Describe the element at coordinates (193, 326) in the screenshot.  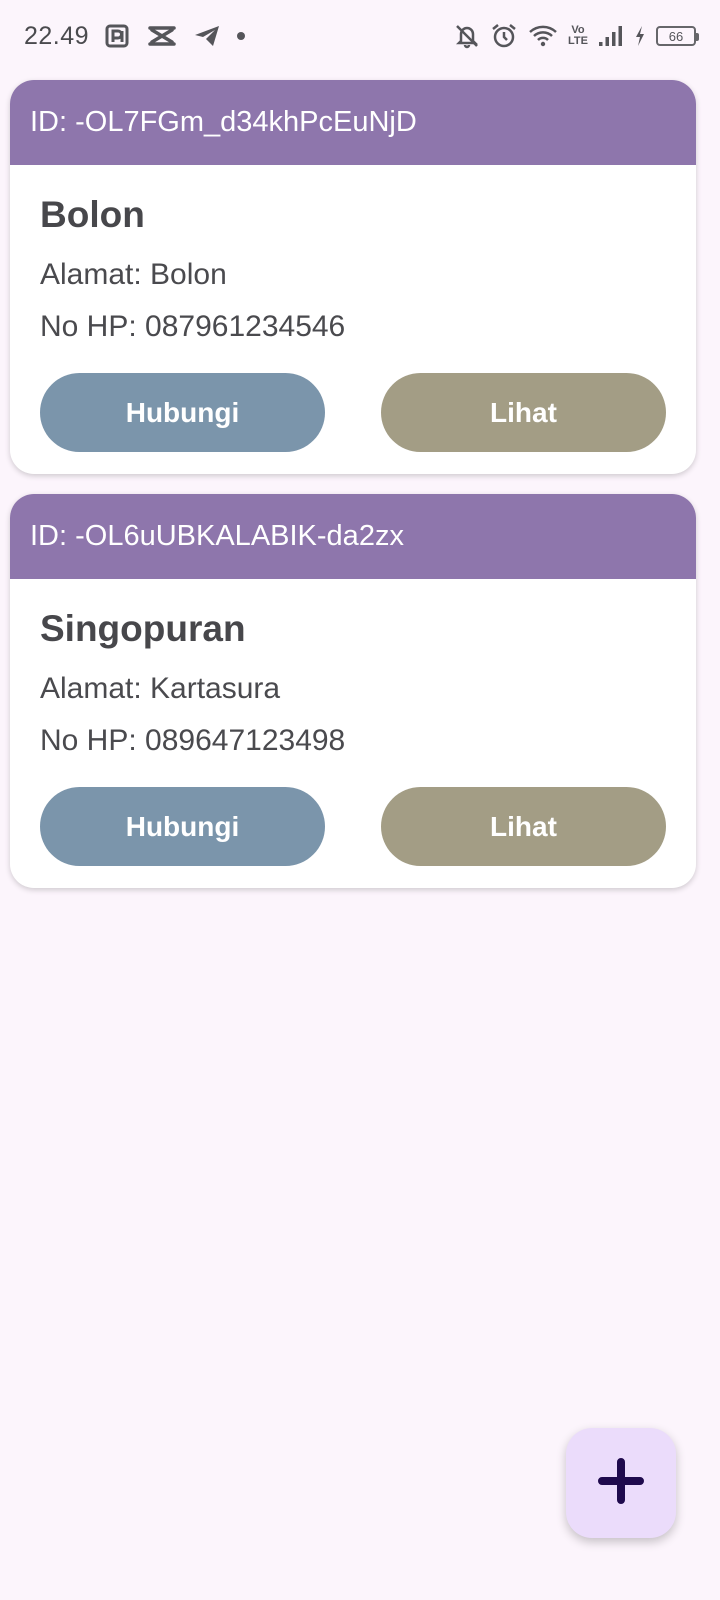
I see `contact-phone: No HP: 087961234546` at that location.